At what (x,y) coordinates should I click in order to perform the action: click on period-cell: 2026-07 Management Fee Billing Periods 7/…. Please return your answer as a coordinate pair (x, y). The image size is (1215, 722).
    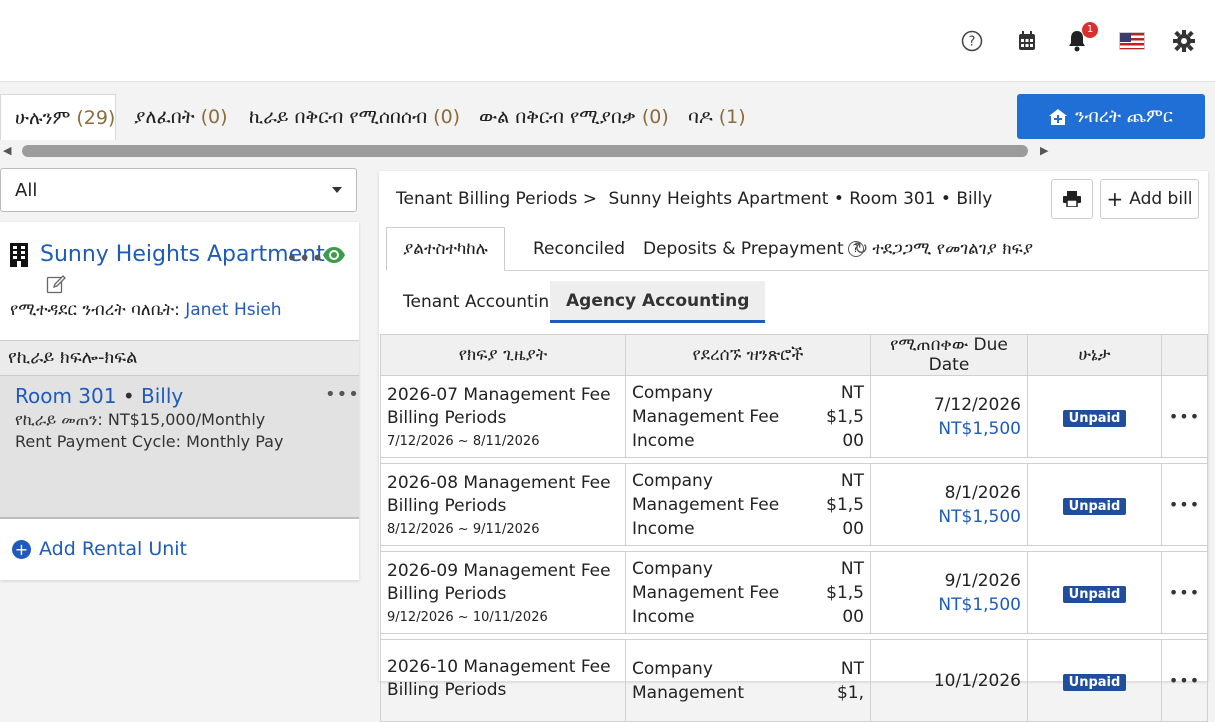
    Looking at the image, I should click on (503, 416).